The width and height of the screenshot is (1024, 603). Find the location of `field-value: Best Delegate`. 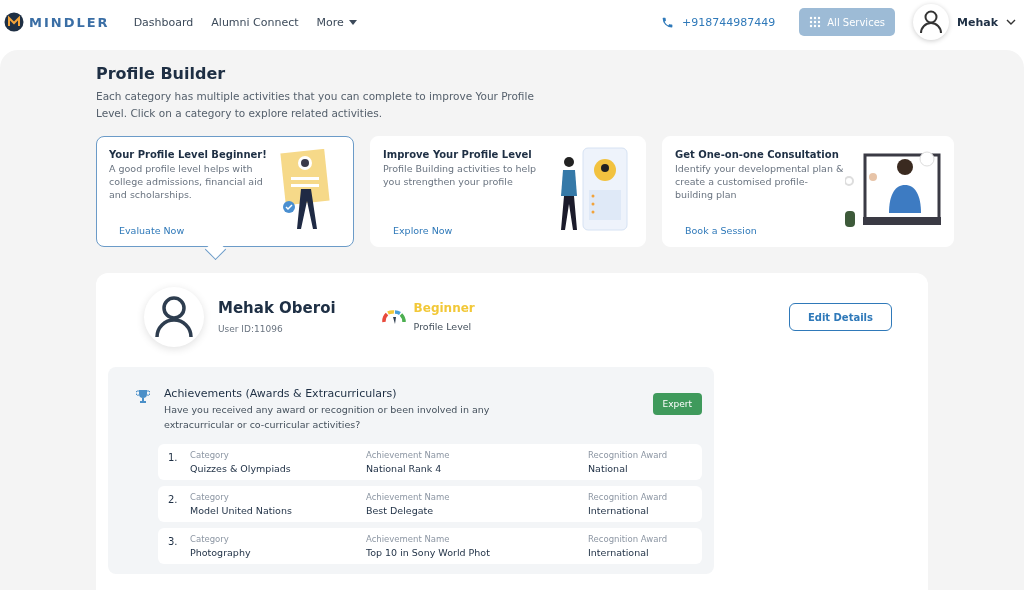

field-value: Best Delegate is located at coordinates (400, 510).